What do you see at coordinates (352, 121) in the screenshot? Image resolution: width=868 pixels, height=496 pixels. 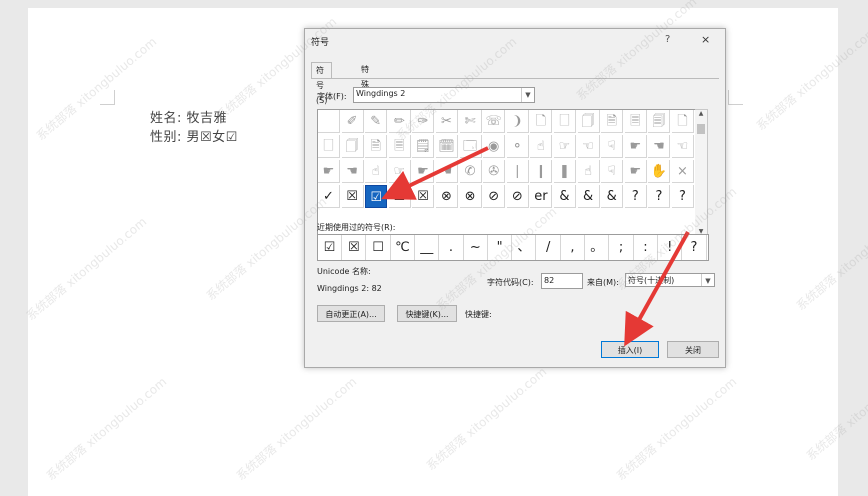 I see `symbol-cell: ✐` at bounding box center [352, 121].